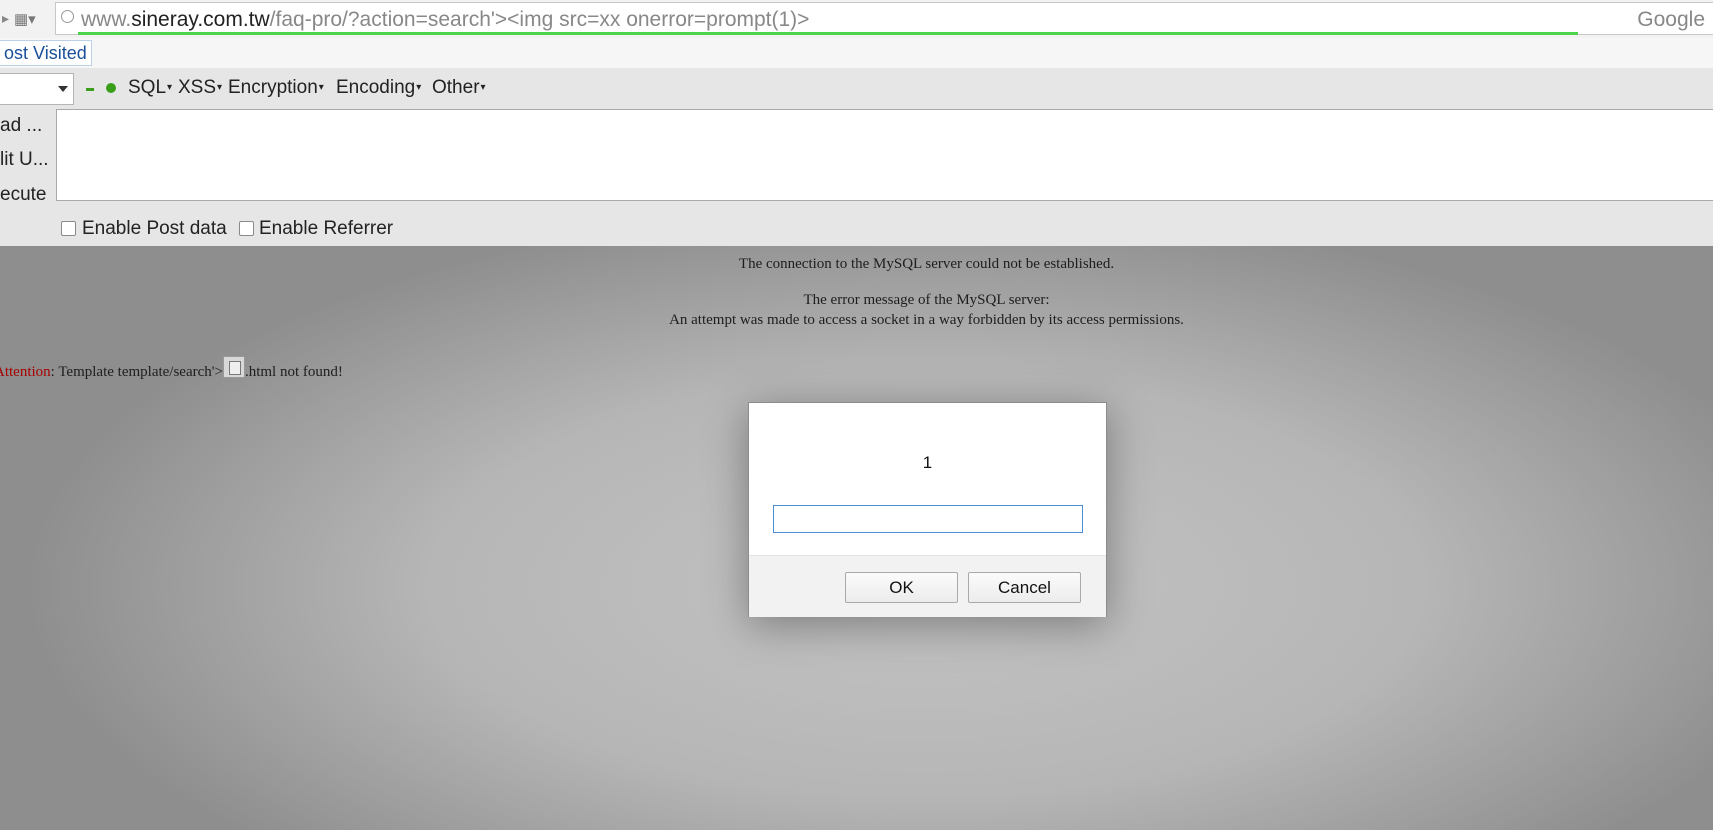 The width and height of the screenshot is (1713, 830). I want to click on dialog-message: 1, so click(927, 462).